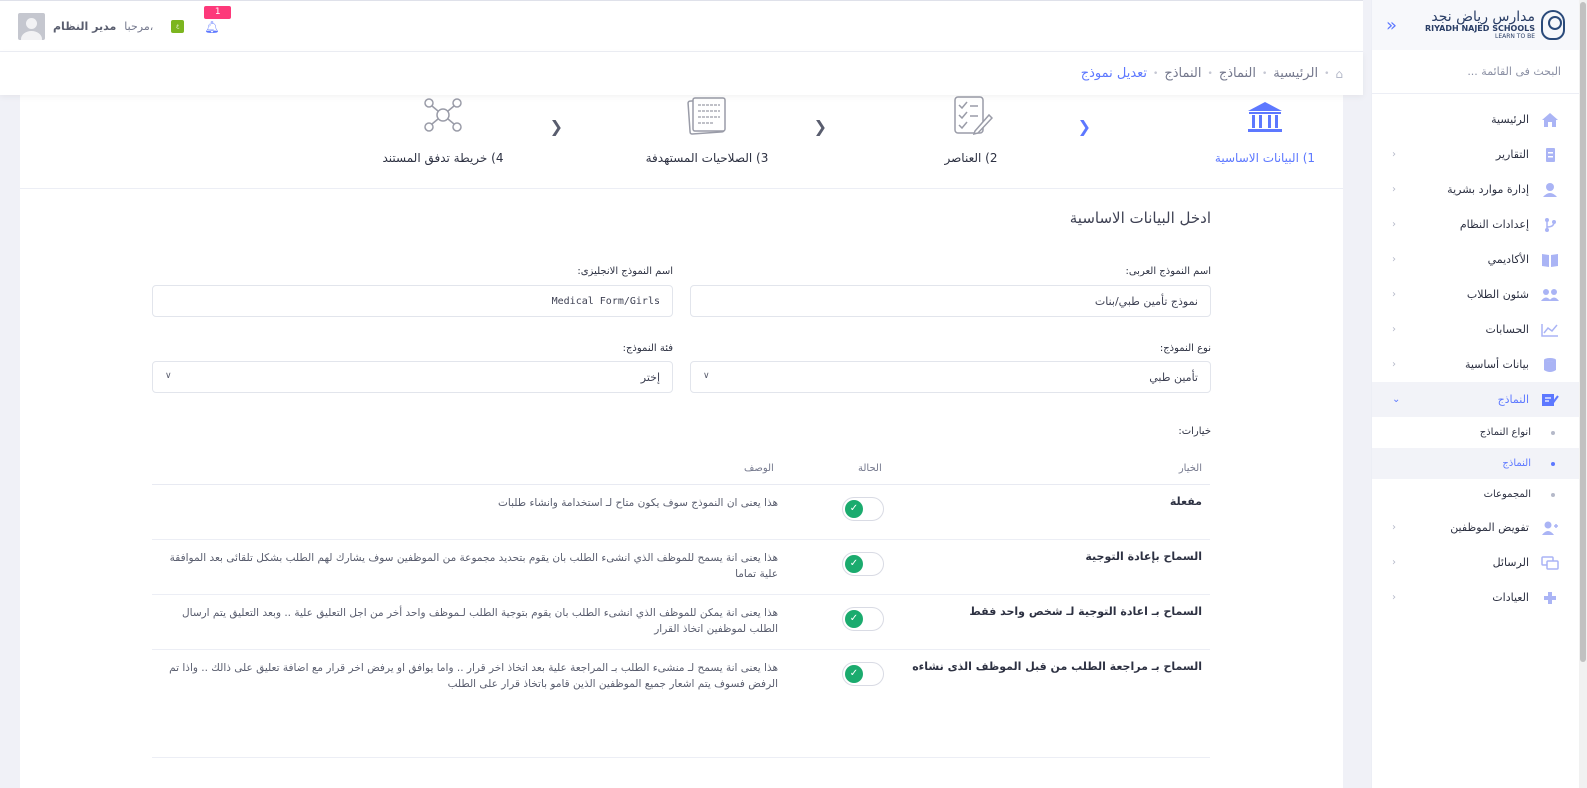  I want to click on logo-tagline: LEARN TO BE, so click(1514, 36).